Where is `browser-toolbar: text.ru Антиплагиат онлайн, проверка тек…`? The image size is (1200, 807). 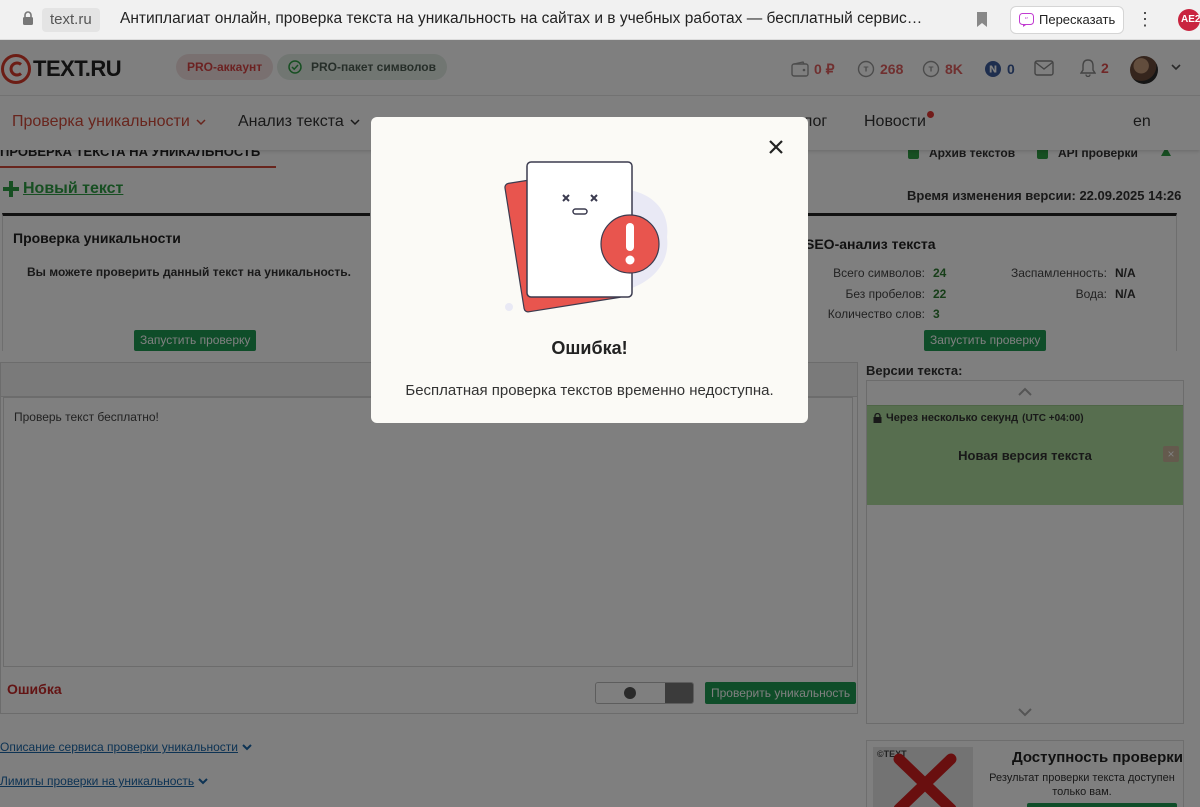 browser-toolbar: text.ru Антиплагиат онлайн, проверка тек… is located at coordinates (600, 20).